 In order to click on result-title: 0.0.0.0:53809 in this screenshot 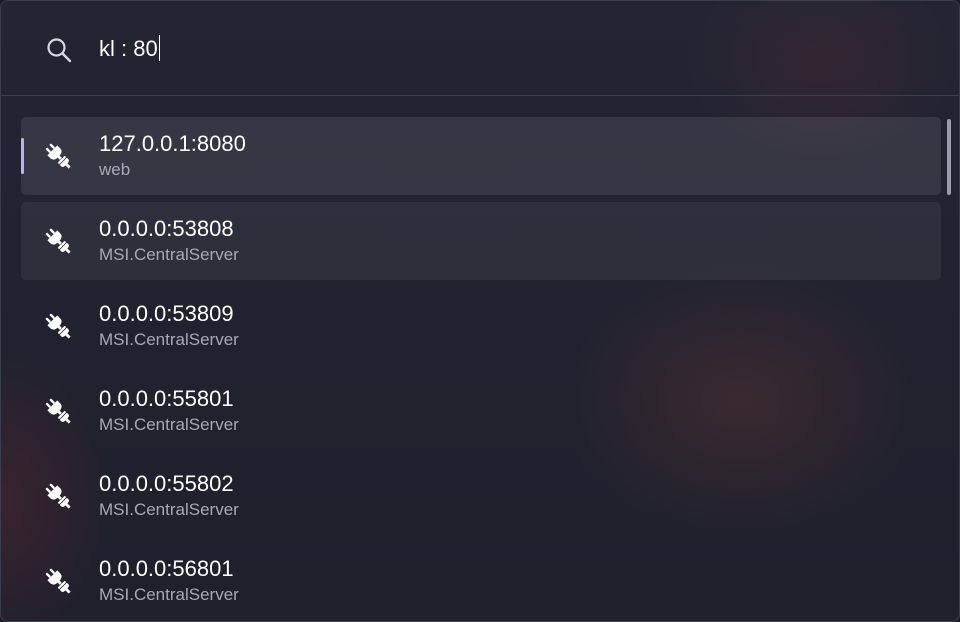, I will do `click(166, 313)`.